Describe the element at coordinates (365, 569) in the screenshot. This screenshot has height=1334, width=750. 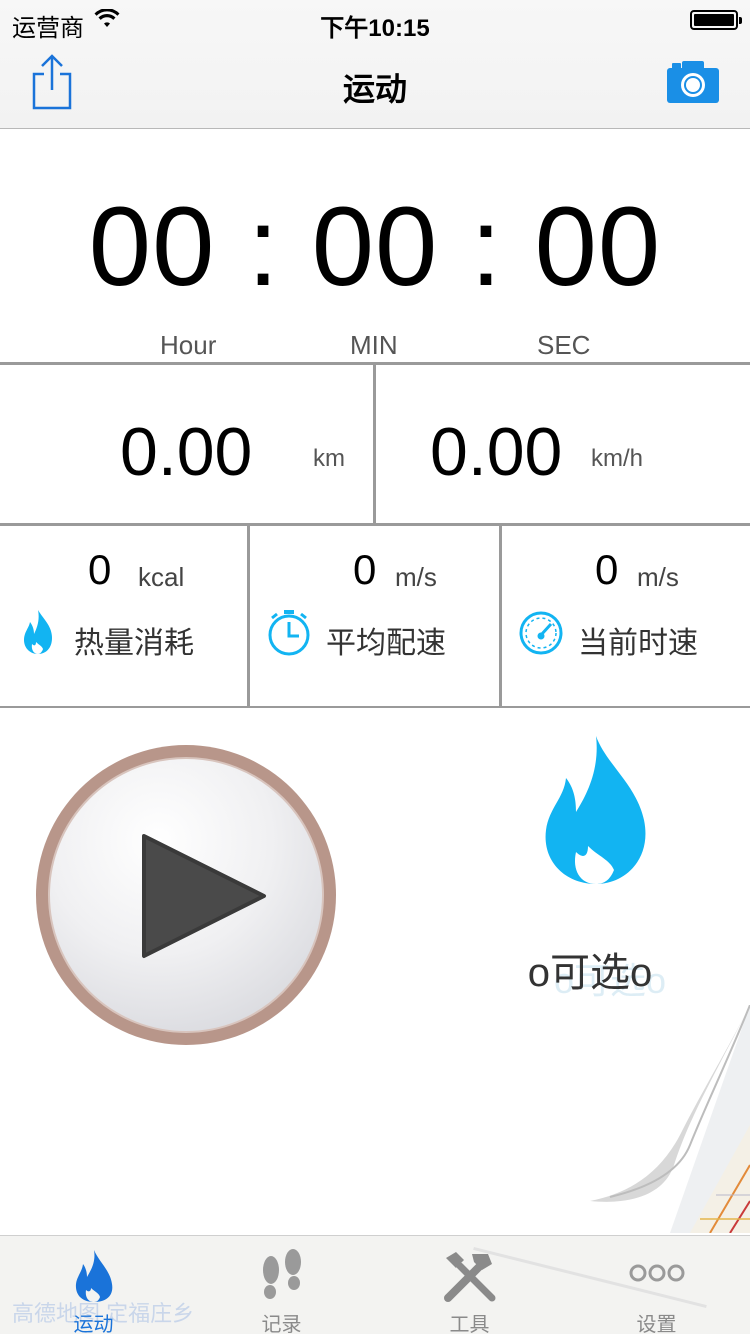
I see `average-pace-value: 0` at that location.